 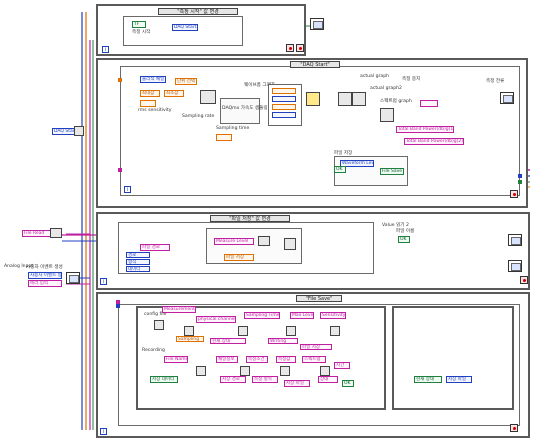 I want to click on measure-cond-control: 측정조건, so click(x=257, y=359).